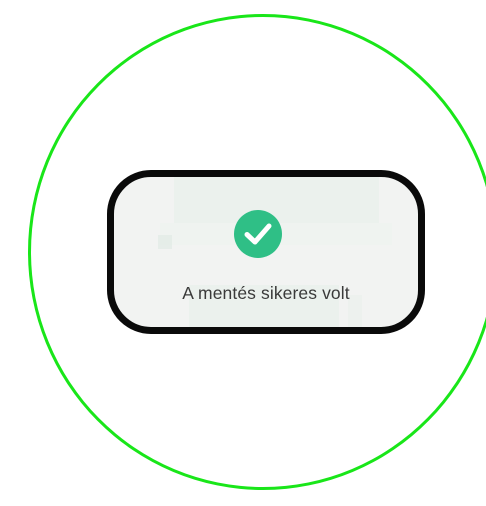  Describe the element at coordinates (258, 234) in the screenshot. I see `checkmark-icon` at that location.